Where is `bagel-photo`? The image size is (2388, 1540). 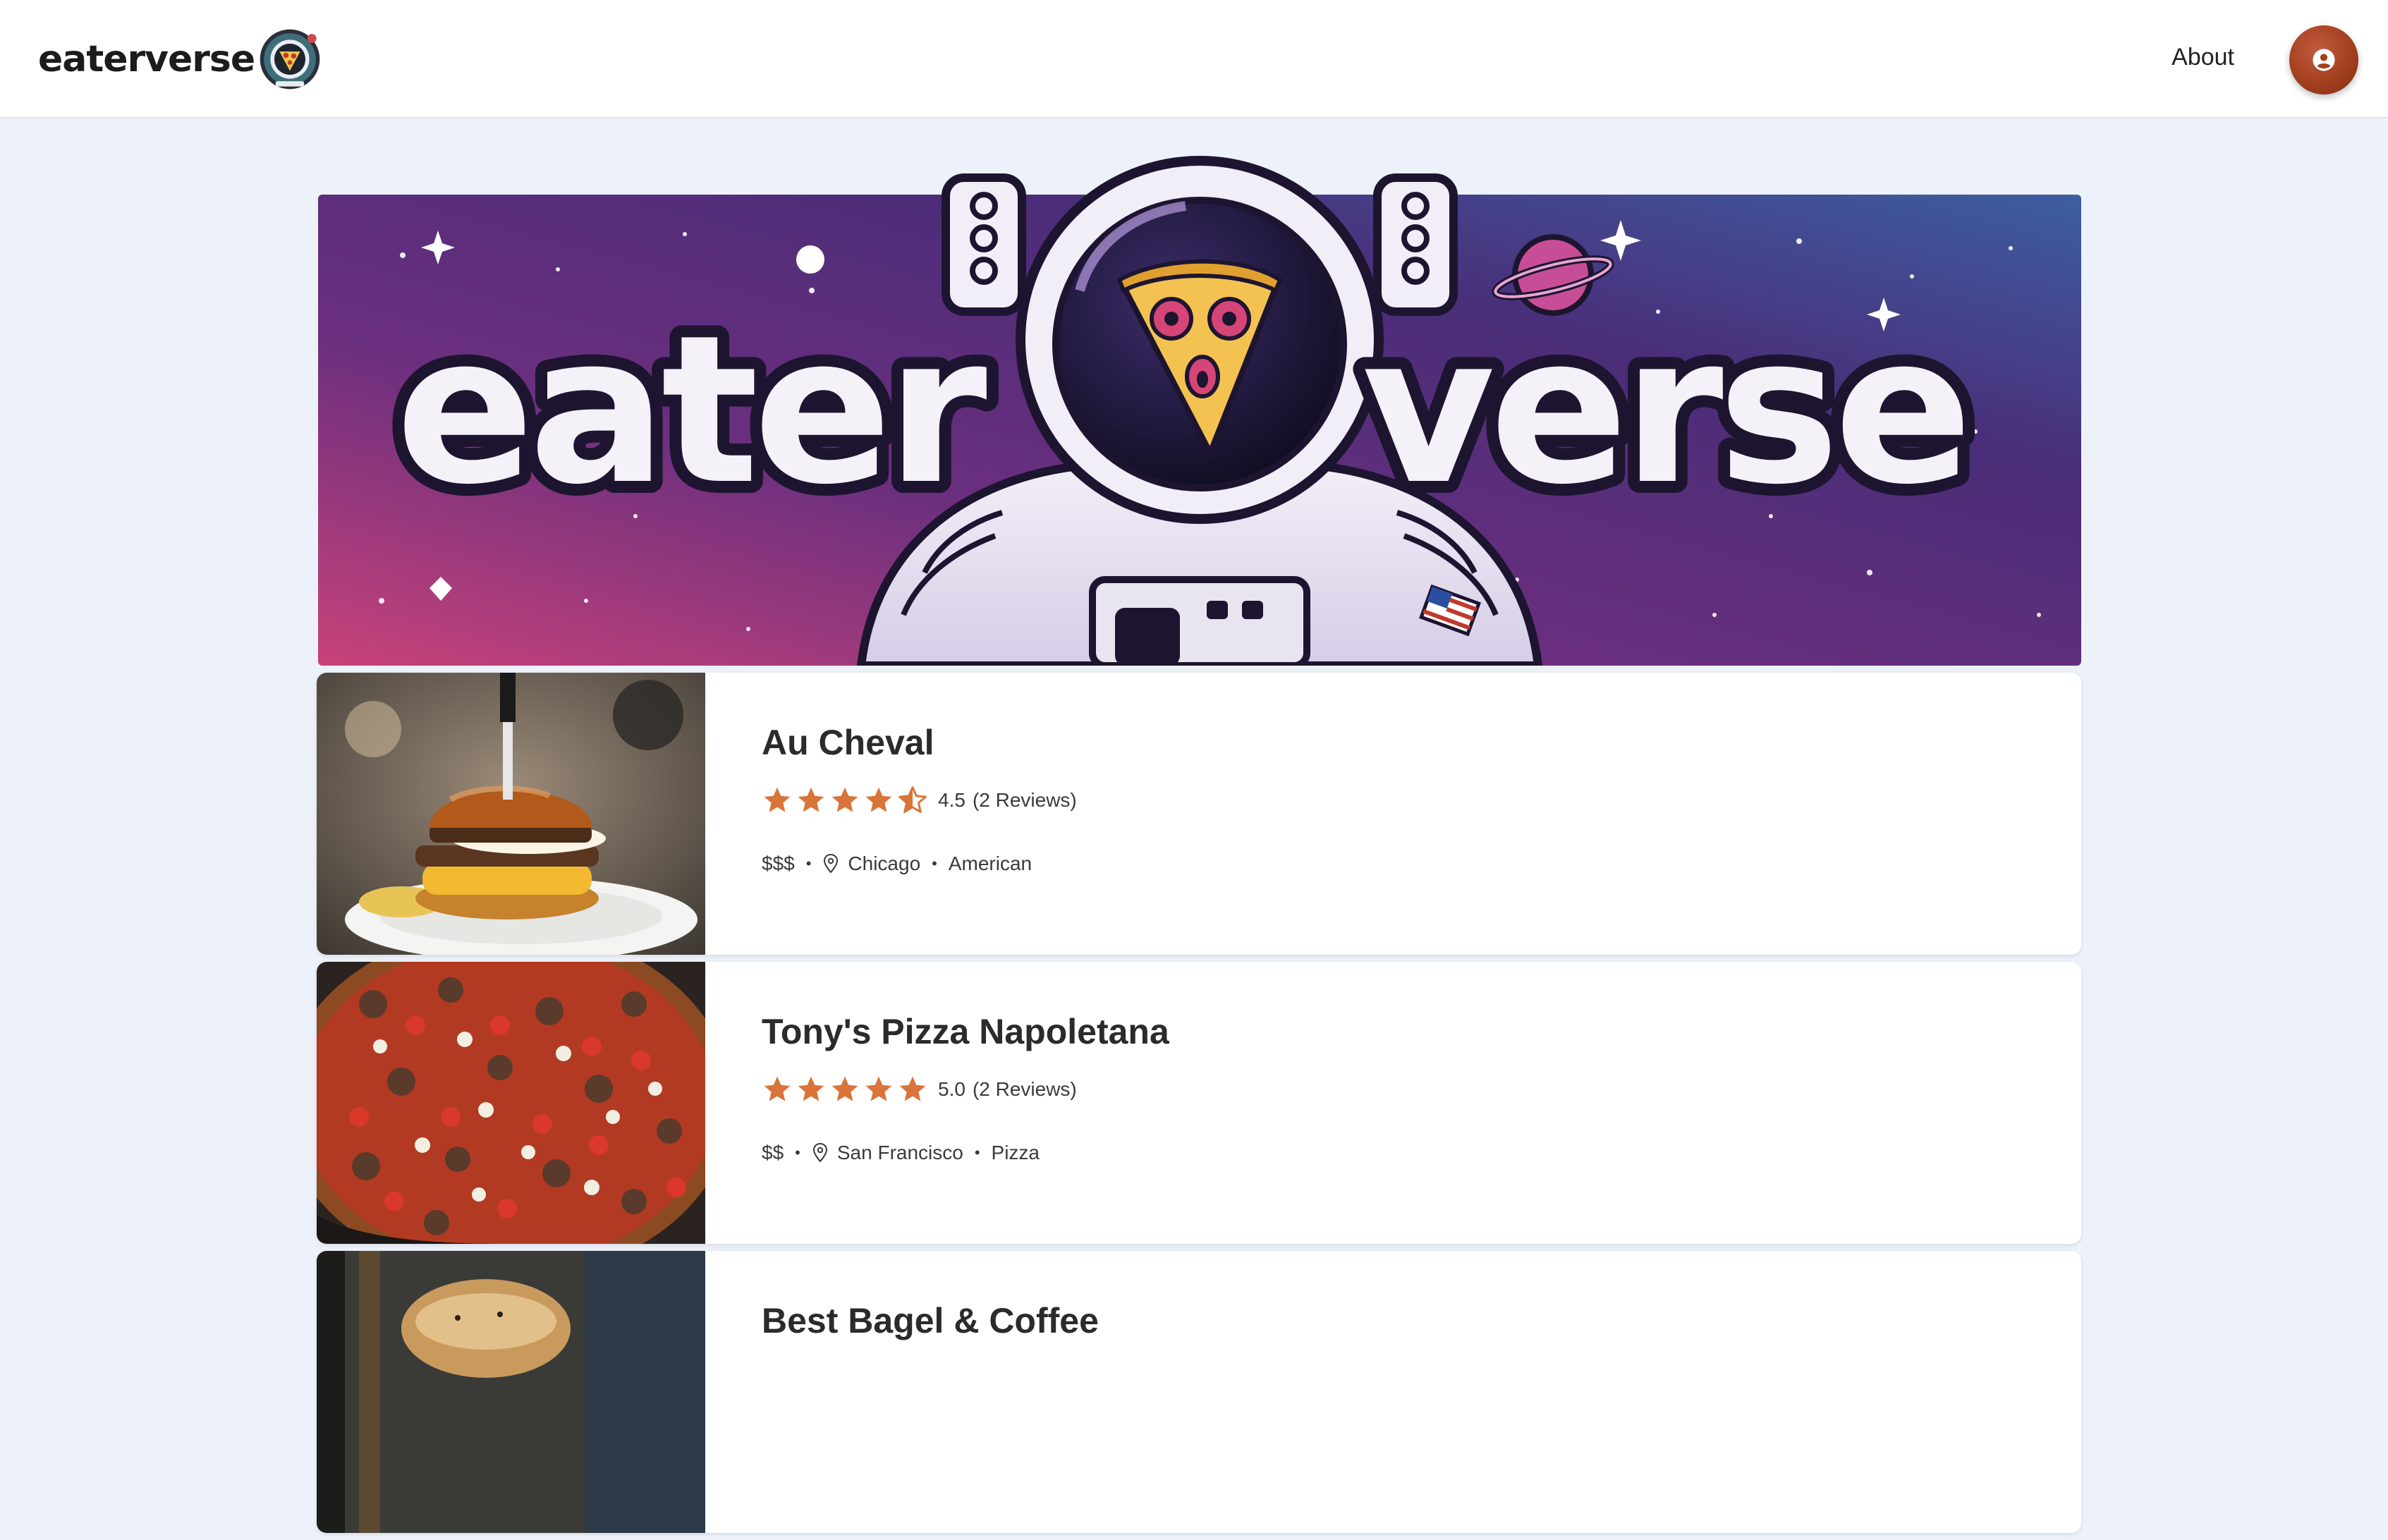 bagel-photo is located at coordinates (511, 1392).